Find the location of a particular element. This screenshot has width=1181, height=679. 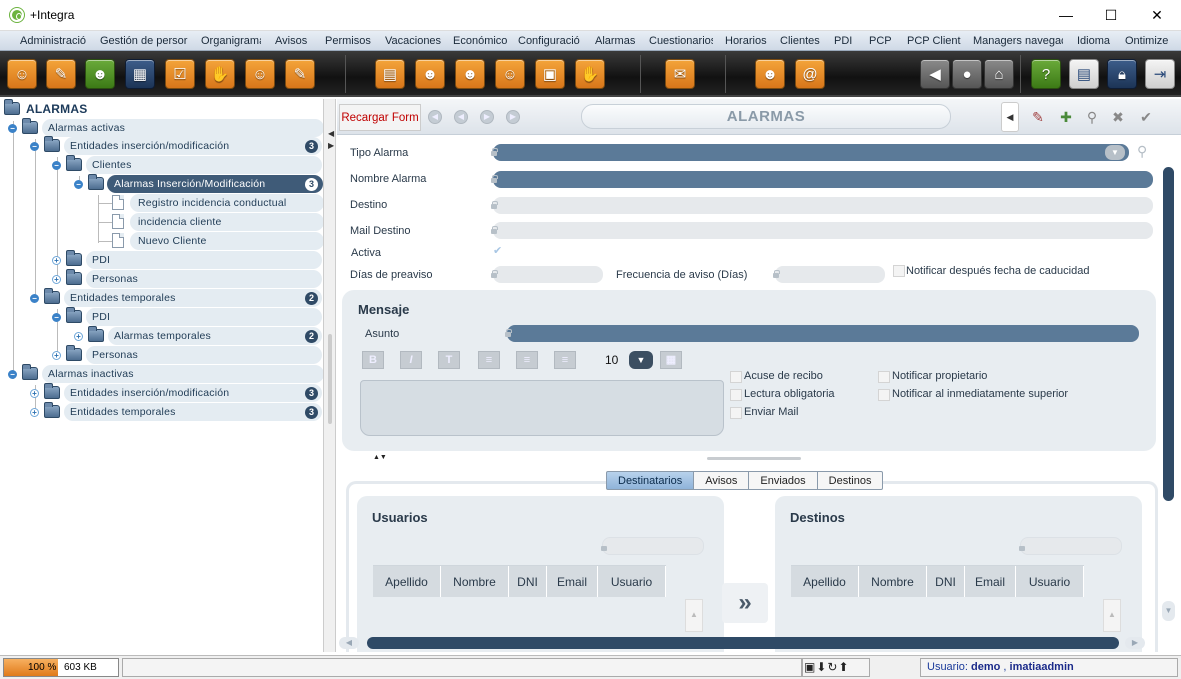

tree-node-selected: − Alarmas Inserción/Modificación 3 is located at coordinates (198, 183).